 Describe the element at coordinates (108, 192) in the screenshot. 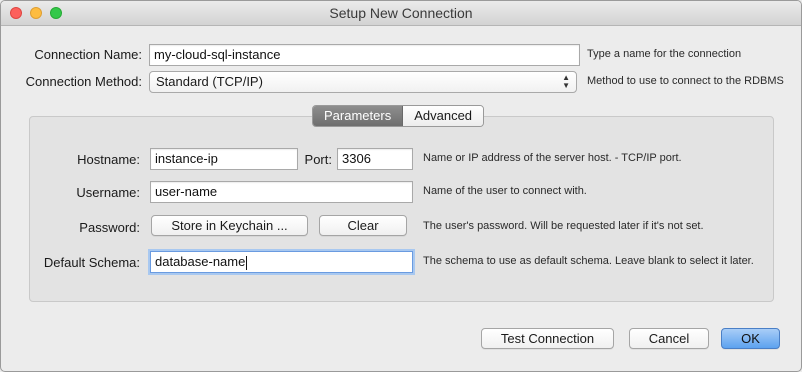

I see `username-label: Username:` at that location.